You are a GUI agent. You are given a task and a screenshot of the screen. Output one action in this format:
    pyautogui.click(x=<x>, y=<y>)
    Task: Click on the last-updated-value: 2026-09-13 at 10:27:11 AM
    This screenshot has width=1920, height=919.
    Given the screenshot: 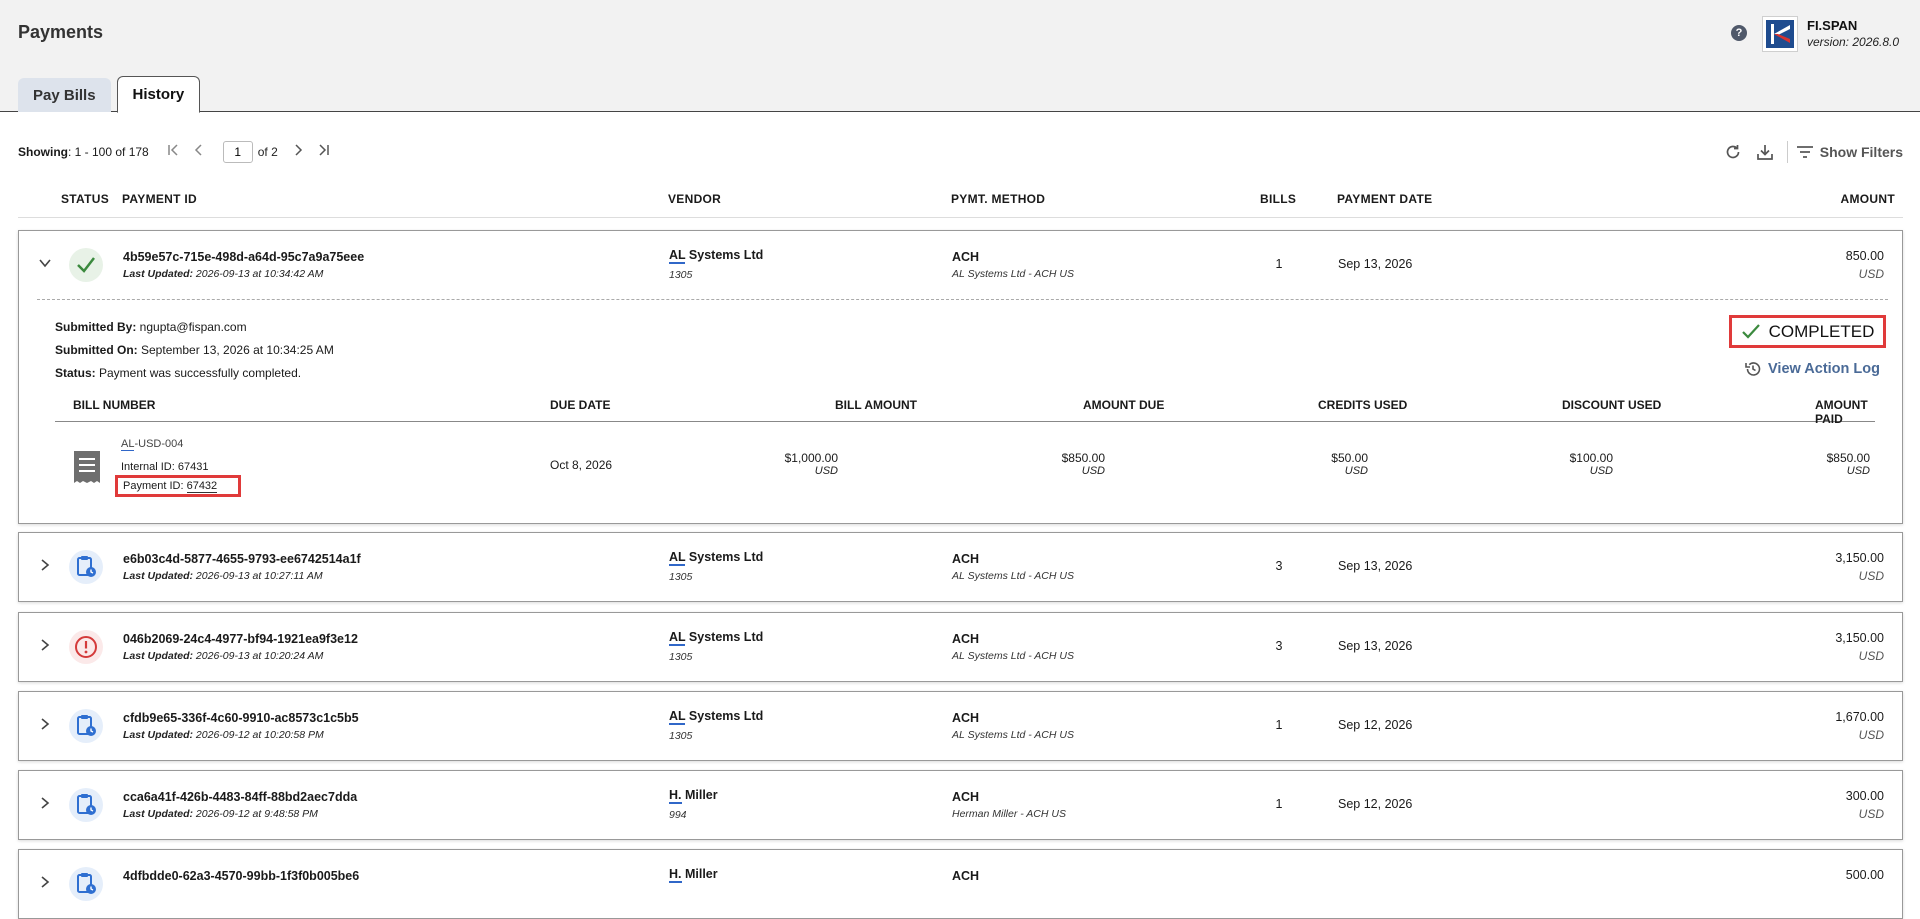 What is the action you would take?
    pyautogui.click(x=258, y=576)
    